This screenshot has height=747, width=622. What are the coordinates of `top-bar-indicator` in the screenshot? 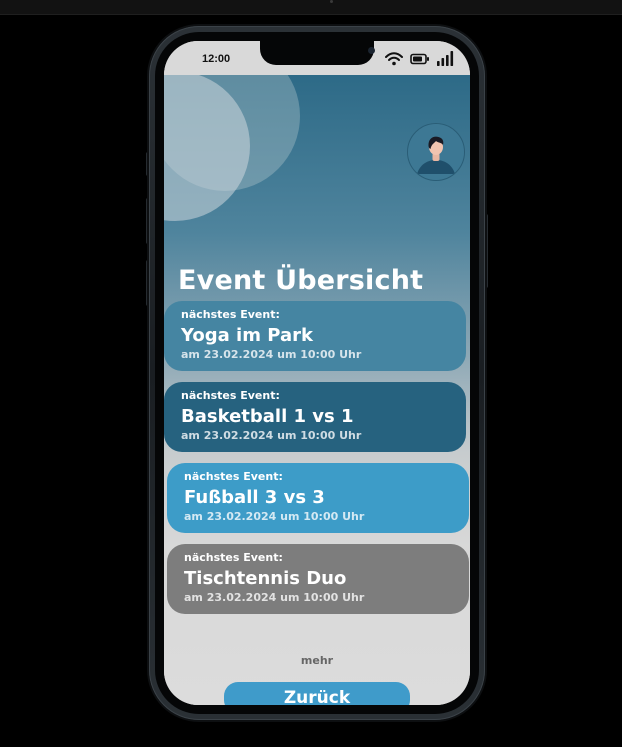 It's located at (331, 1).